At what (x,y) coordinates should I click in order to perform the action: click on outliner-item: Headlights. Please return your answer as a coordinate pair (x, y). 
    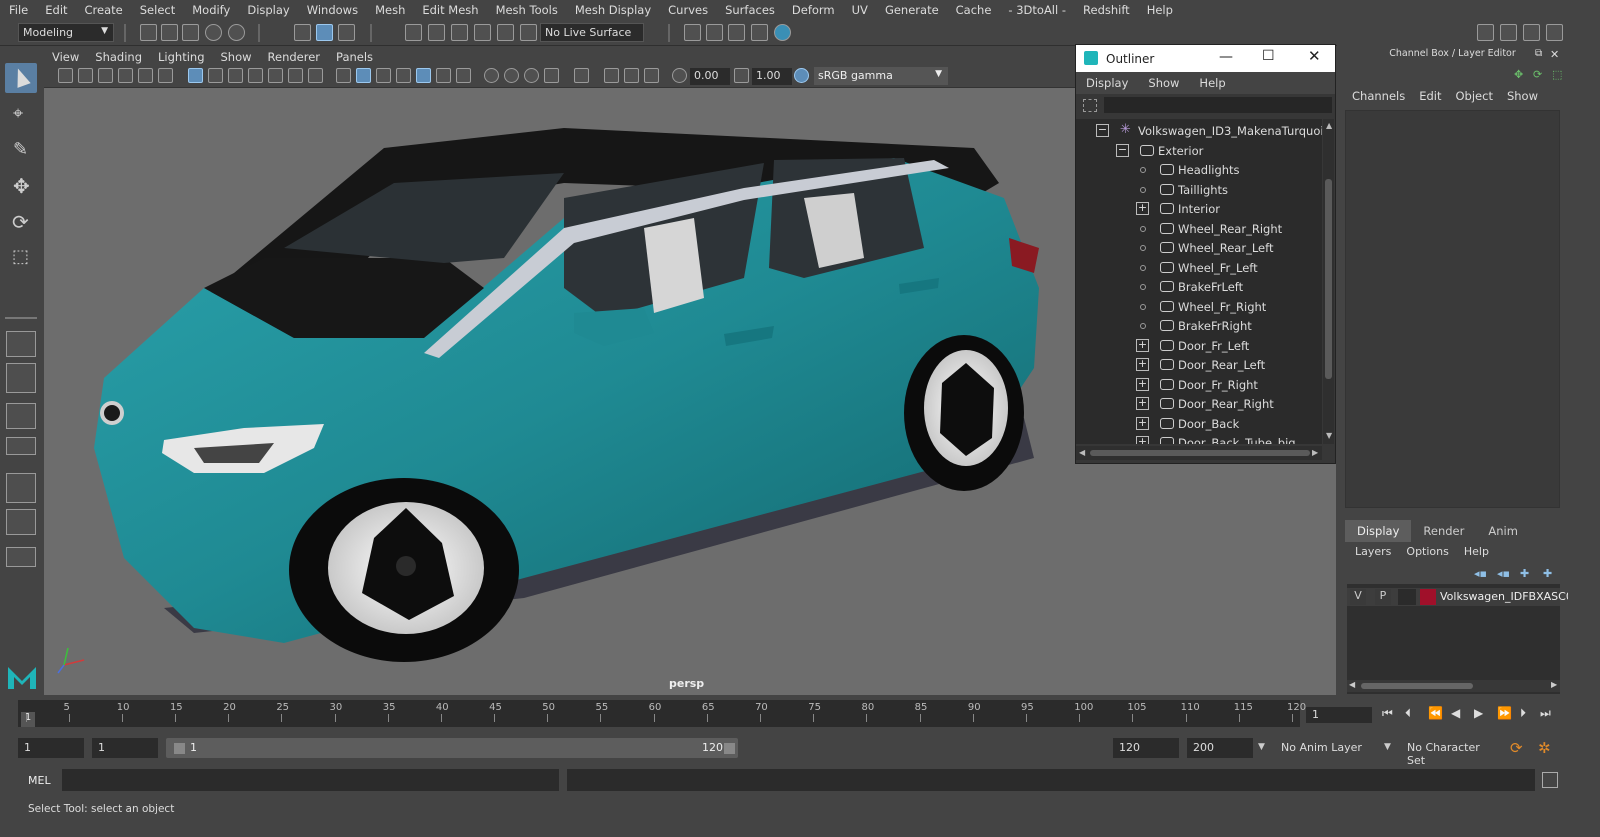
    Looking at the image, I should click on (1199, 169).